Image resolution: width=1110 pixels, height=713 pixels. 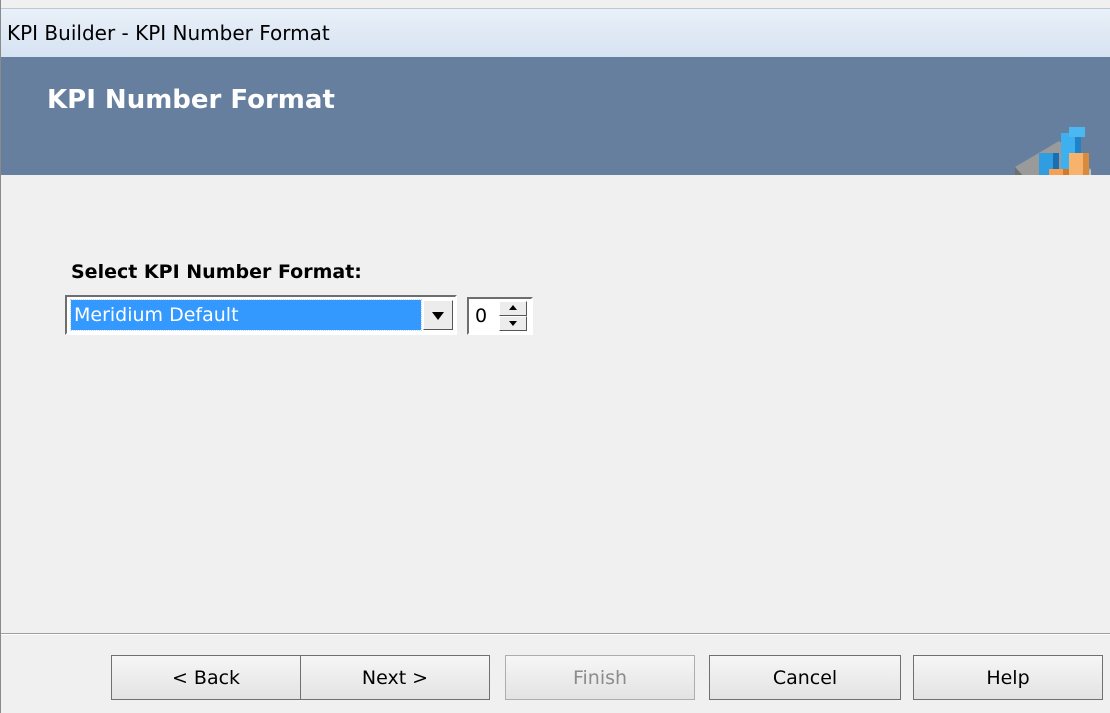 I want to click on window-title: KPI Builder - KPI Number Format, so click(x=168, y=33).